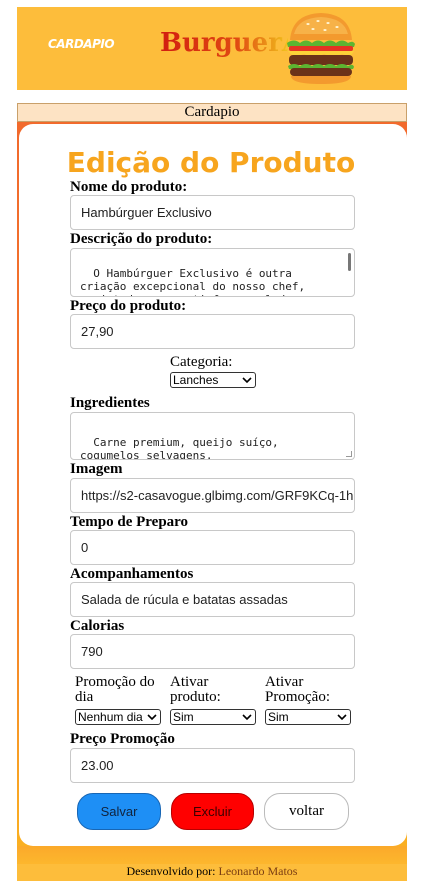 Image resolution: width=422 pixels, height=881 pixels. I want to click on logo-text: CARDAPIO, so click(81, 44).